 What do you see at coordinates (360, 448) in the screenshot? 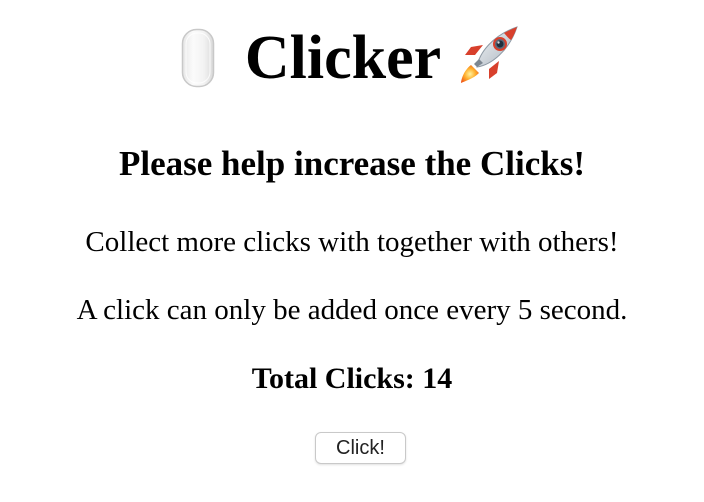
I see `click-button: Click!` at bounding box center [360, 448].